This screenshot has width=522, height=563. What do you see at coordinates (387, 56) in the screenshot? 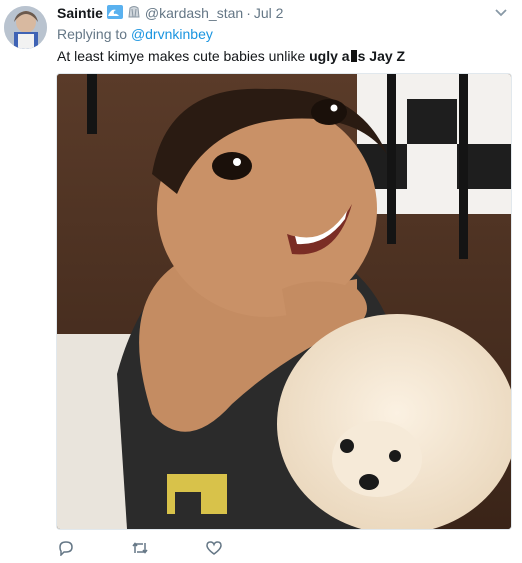
I see `tweet-text-bold: Jay Z` at bounding box center [387, 56].